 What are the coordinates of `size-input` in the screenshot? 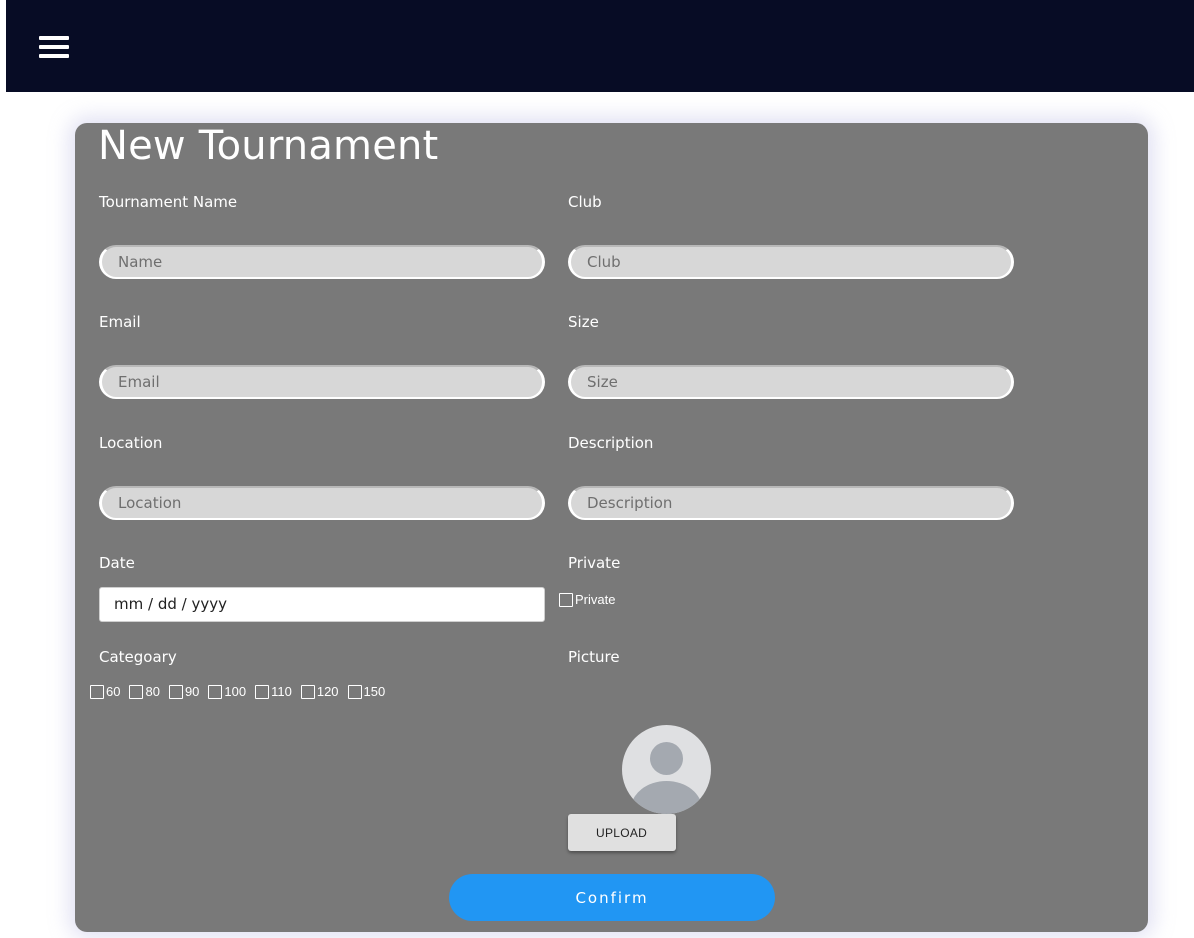 It's located at (791, 382).